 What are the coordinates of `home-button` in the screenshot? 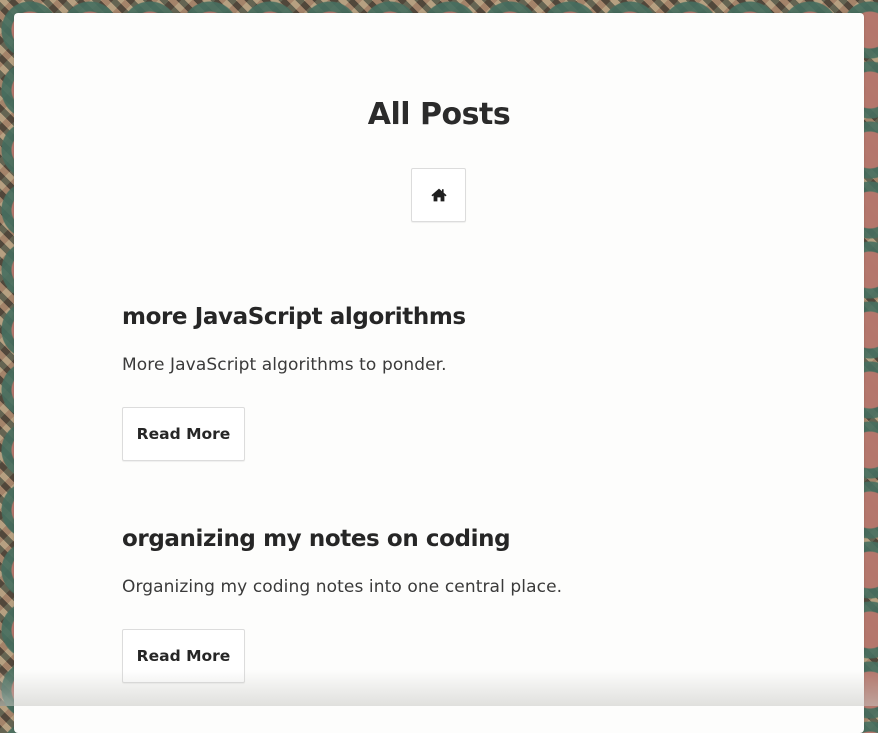 It's located at (438, 195).